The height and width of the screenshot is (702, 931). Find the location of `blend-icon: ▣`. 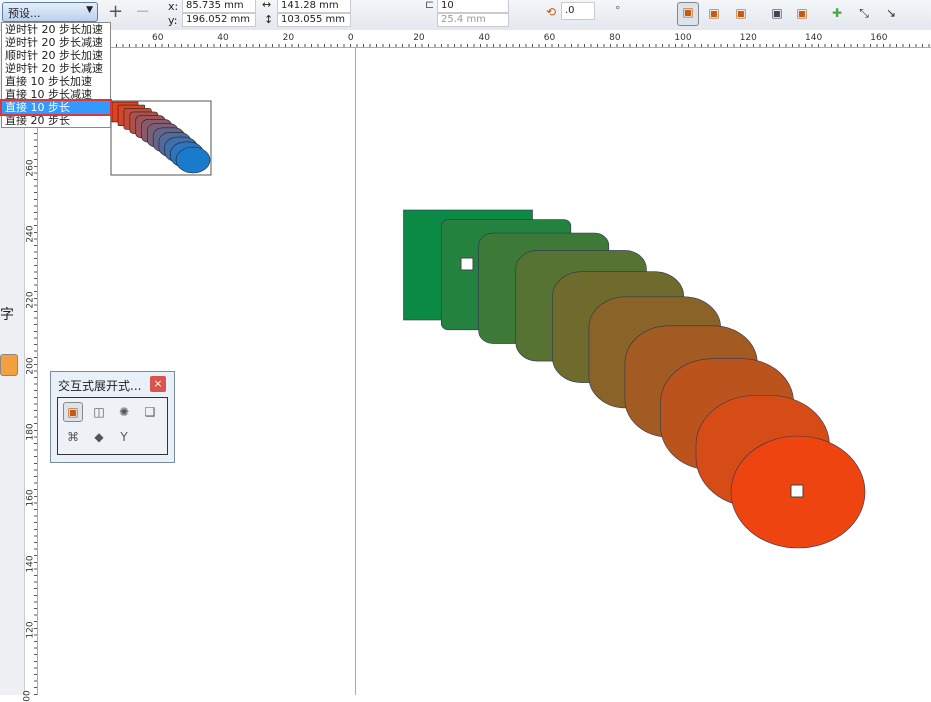

blend-icon: ▣ is located at coordinates (73, 412).